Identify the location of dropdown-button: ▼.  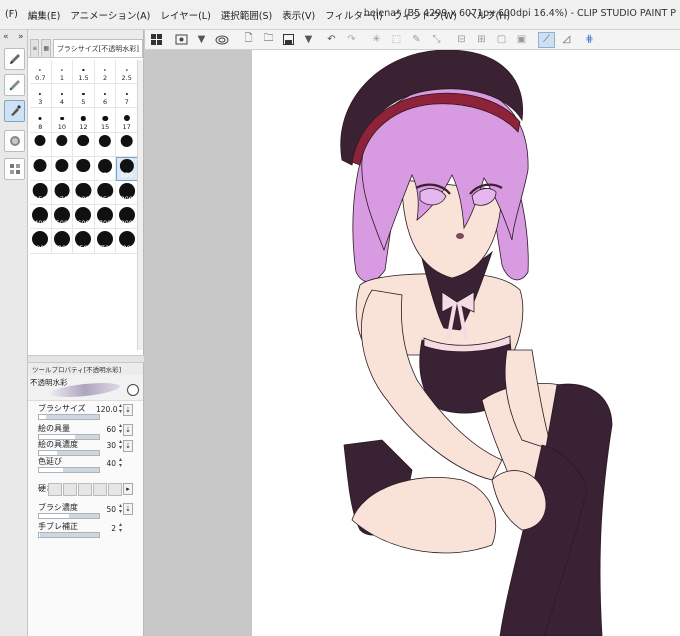
(201, 40).